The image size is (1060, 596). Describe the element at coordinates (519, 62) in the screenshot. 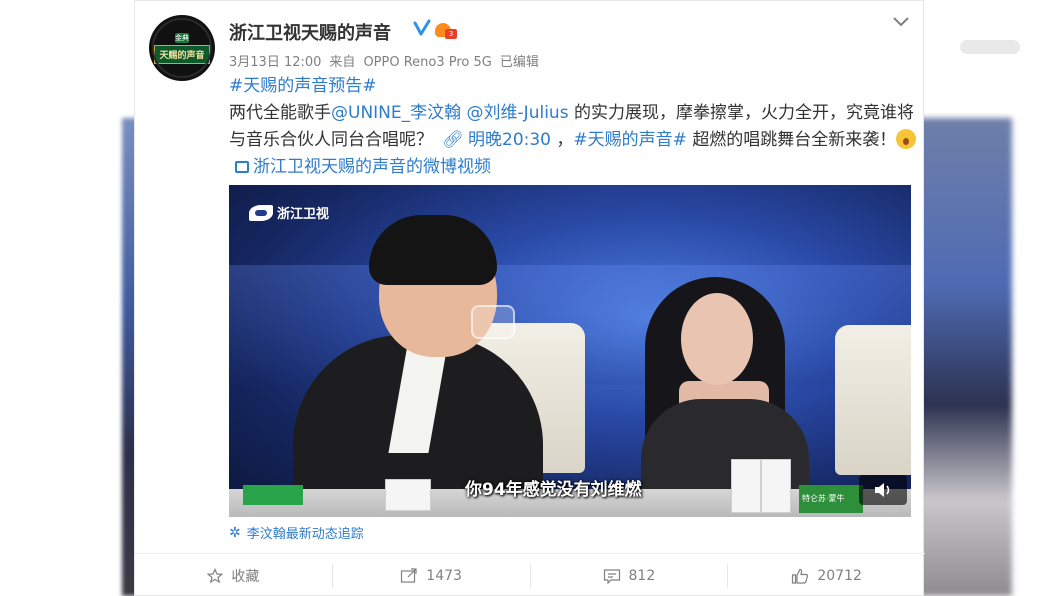

I see `edited-flag: 已编辑` at that location.